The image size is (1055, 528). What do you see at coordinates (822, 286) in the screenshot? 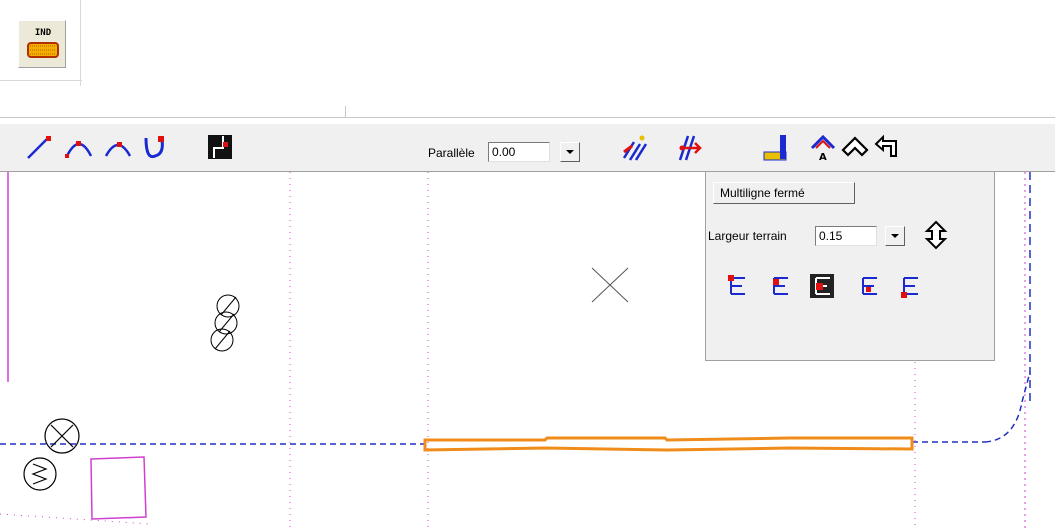
I see `align-center-icon` at bounding box center [822, 286].